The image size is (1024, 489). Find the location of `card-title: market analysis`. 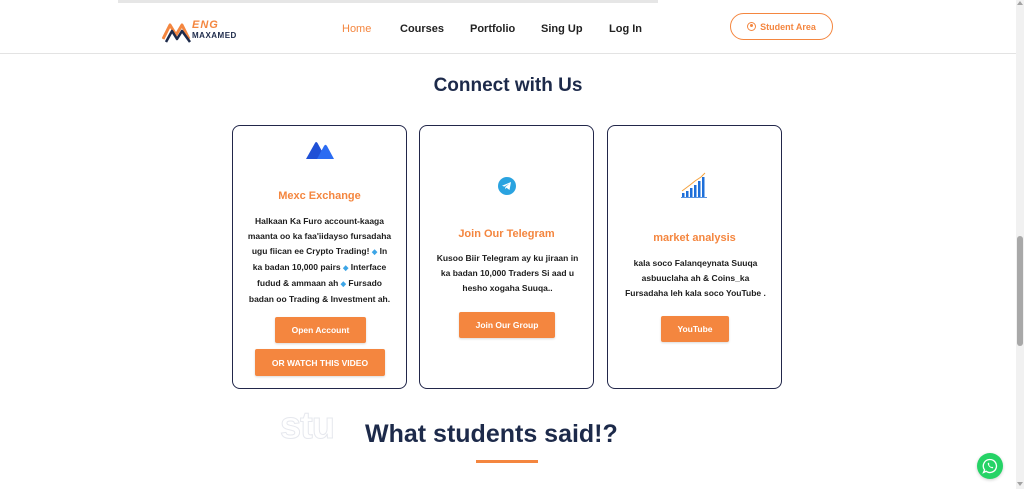

card-title: market analysis is located at coordinates (694, 238).